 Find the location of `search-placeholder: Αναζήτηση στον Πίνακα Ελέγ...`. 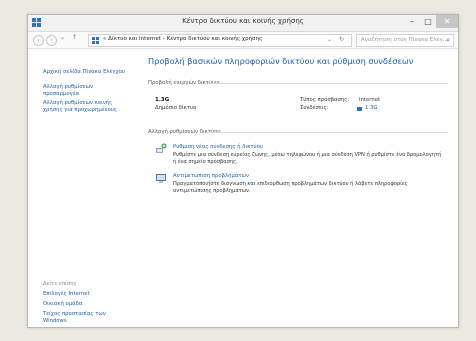

search-placeholder: Αναζήτηση στον Πίνακα Ελέγ... is located at coordinates (404, 40).